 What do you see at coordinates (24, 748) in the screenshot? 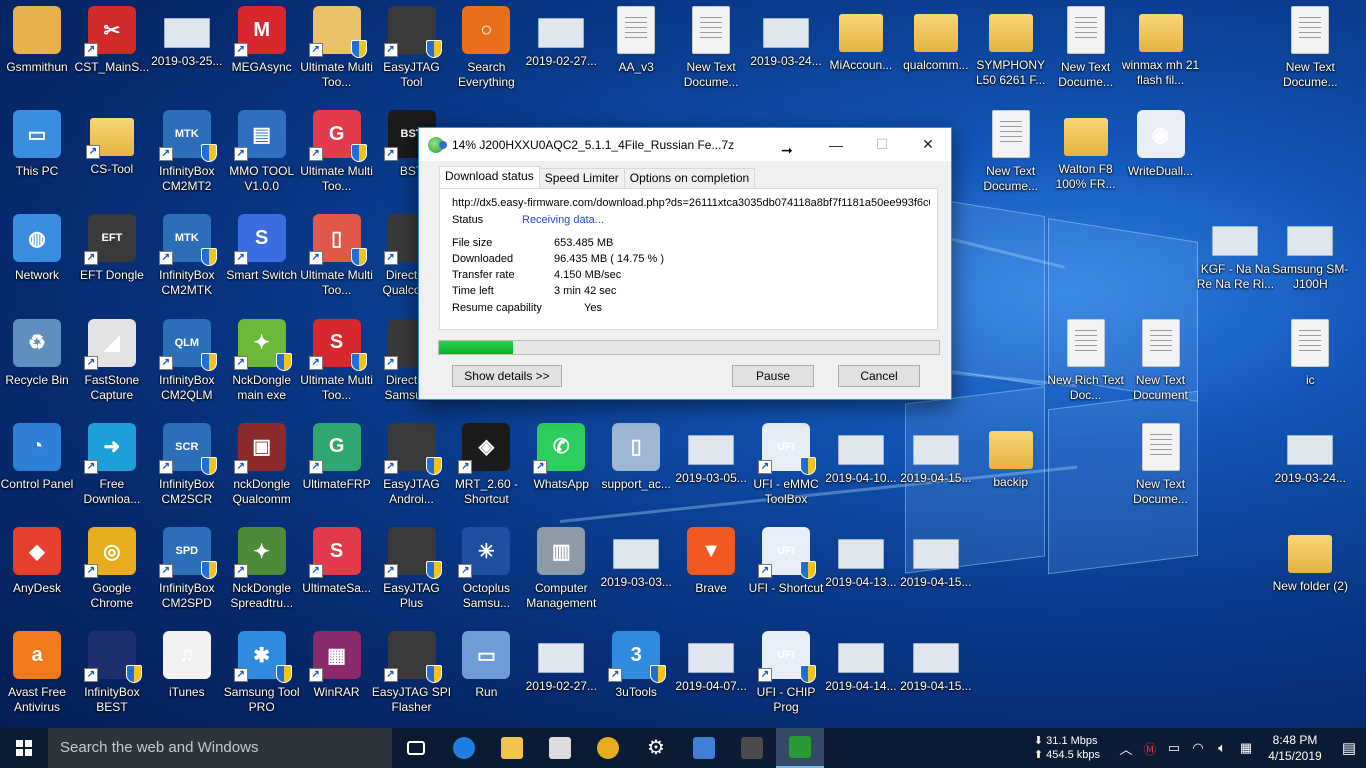
I see `start-button` at bounding box center [24, 748].